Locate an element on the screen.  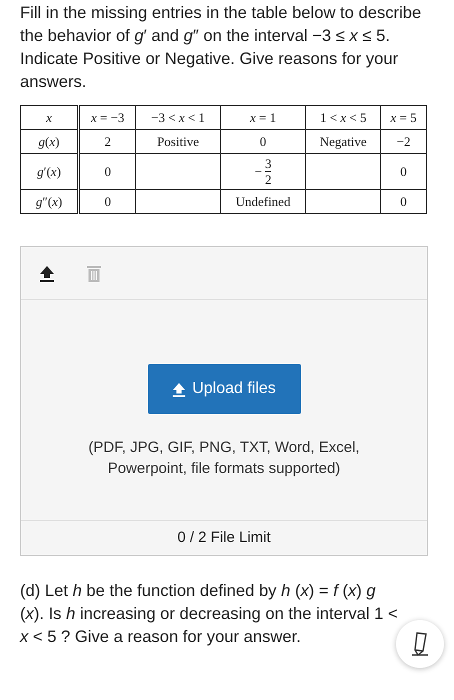
table-cell: Negative is located at coordinates (343, 142).